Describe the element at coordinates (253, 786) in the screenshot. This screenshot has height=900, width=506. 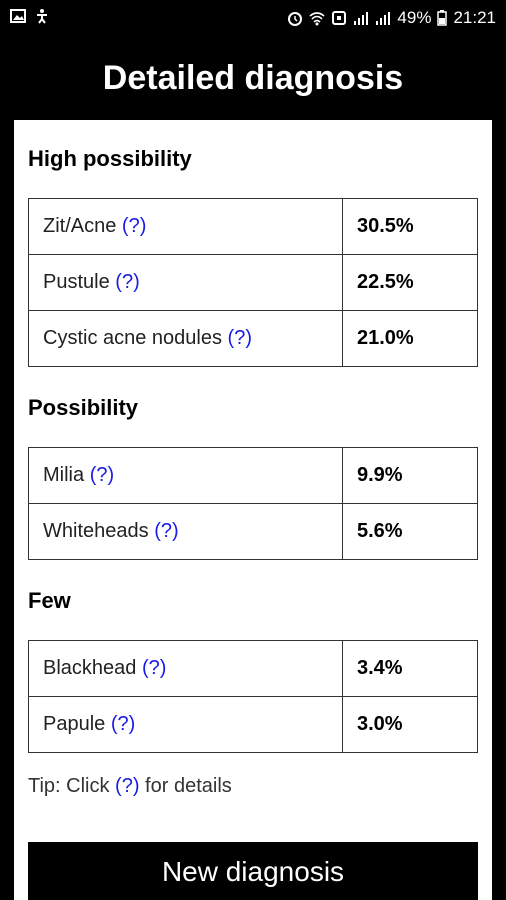
I see `tip-text: Tip: Click (?) for details` at that location.